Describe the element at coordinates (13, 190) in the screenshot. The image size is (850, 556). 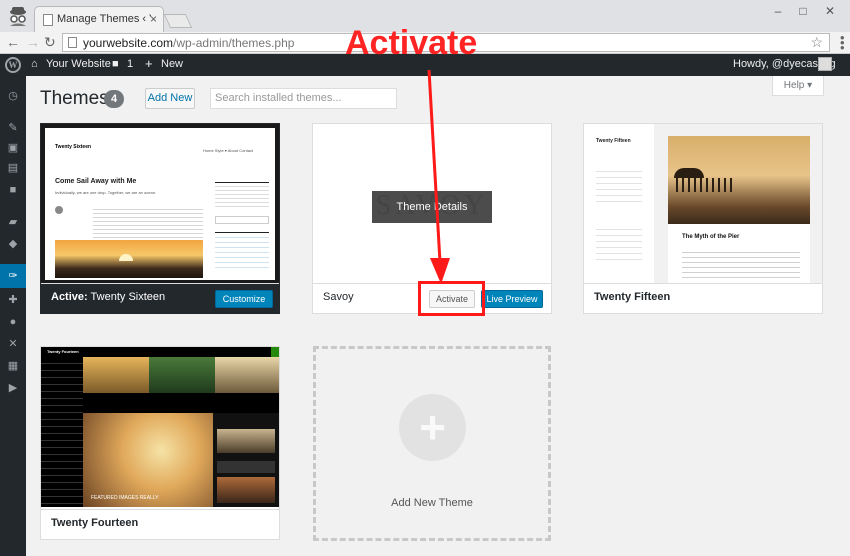
I see `comments-icon: ■` at that location.